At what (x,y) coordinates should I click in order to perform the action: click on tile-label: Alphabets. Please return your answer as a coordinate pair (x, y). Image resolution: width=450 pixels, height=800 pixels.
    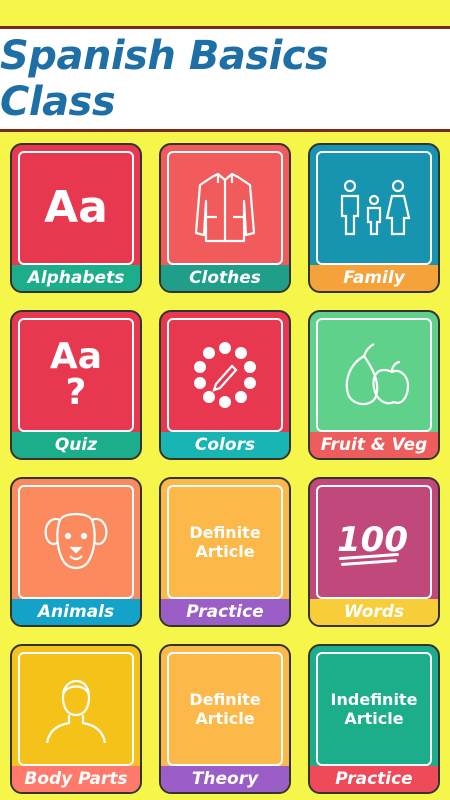
    Looking at the image, I should click on (76, 278).